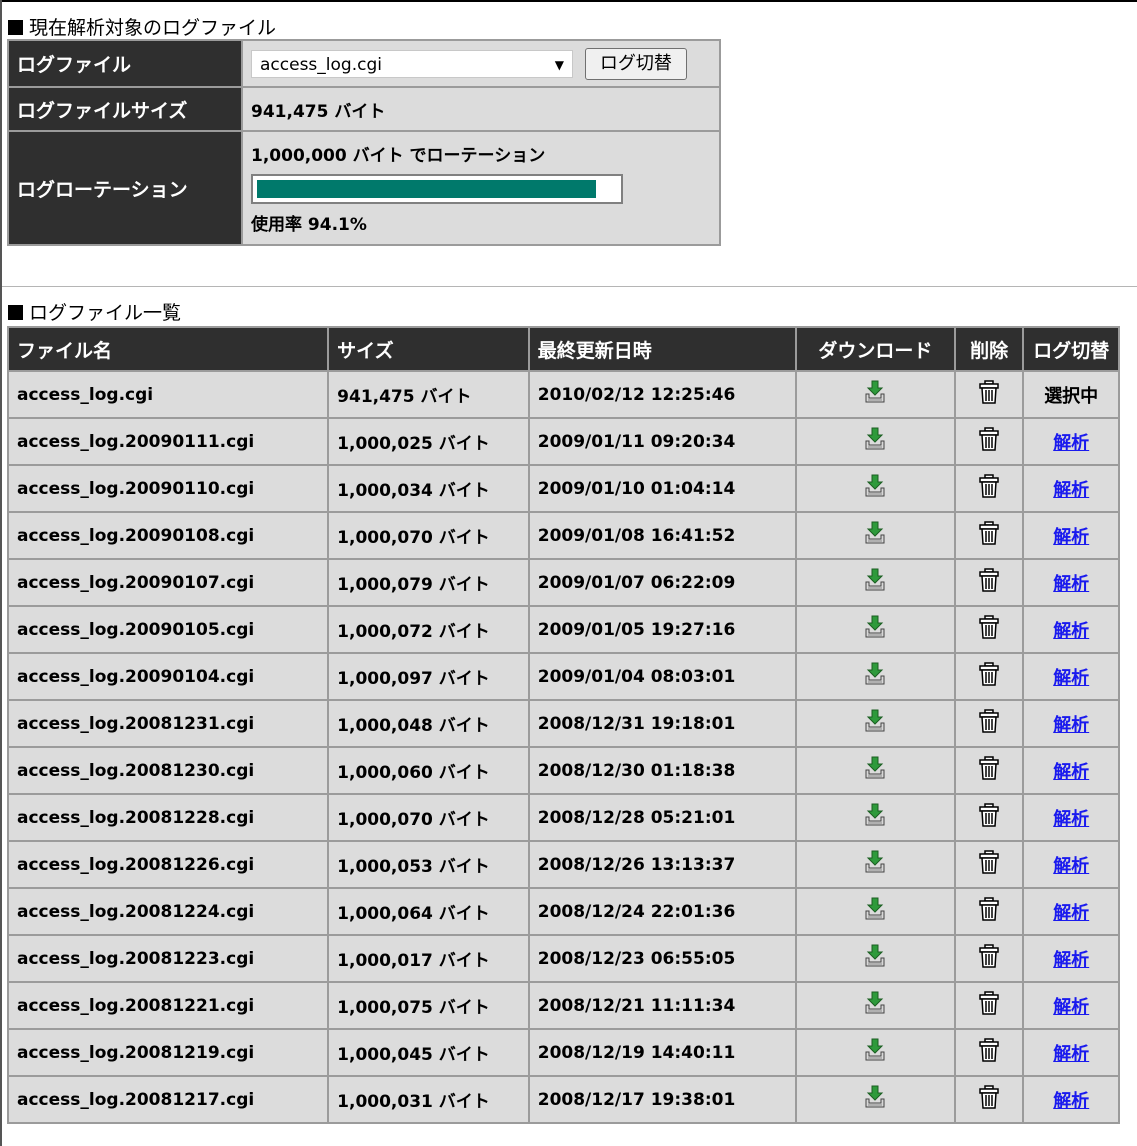 The width and height of the screenshot is (1137, 1146). What do you see at coordinates (168, 629) in the screenshot?
I see `cell-filename: access_log.20090105.cgi` at bounding box center [168, 629].